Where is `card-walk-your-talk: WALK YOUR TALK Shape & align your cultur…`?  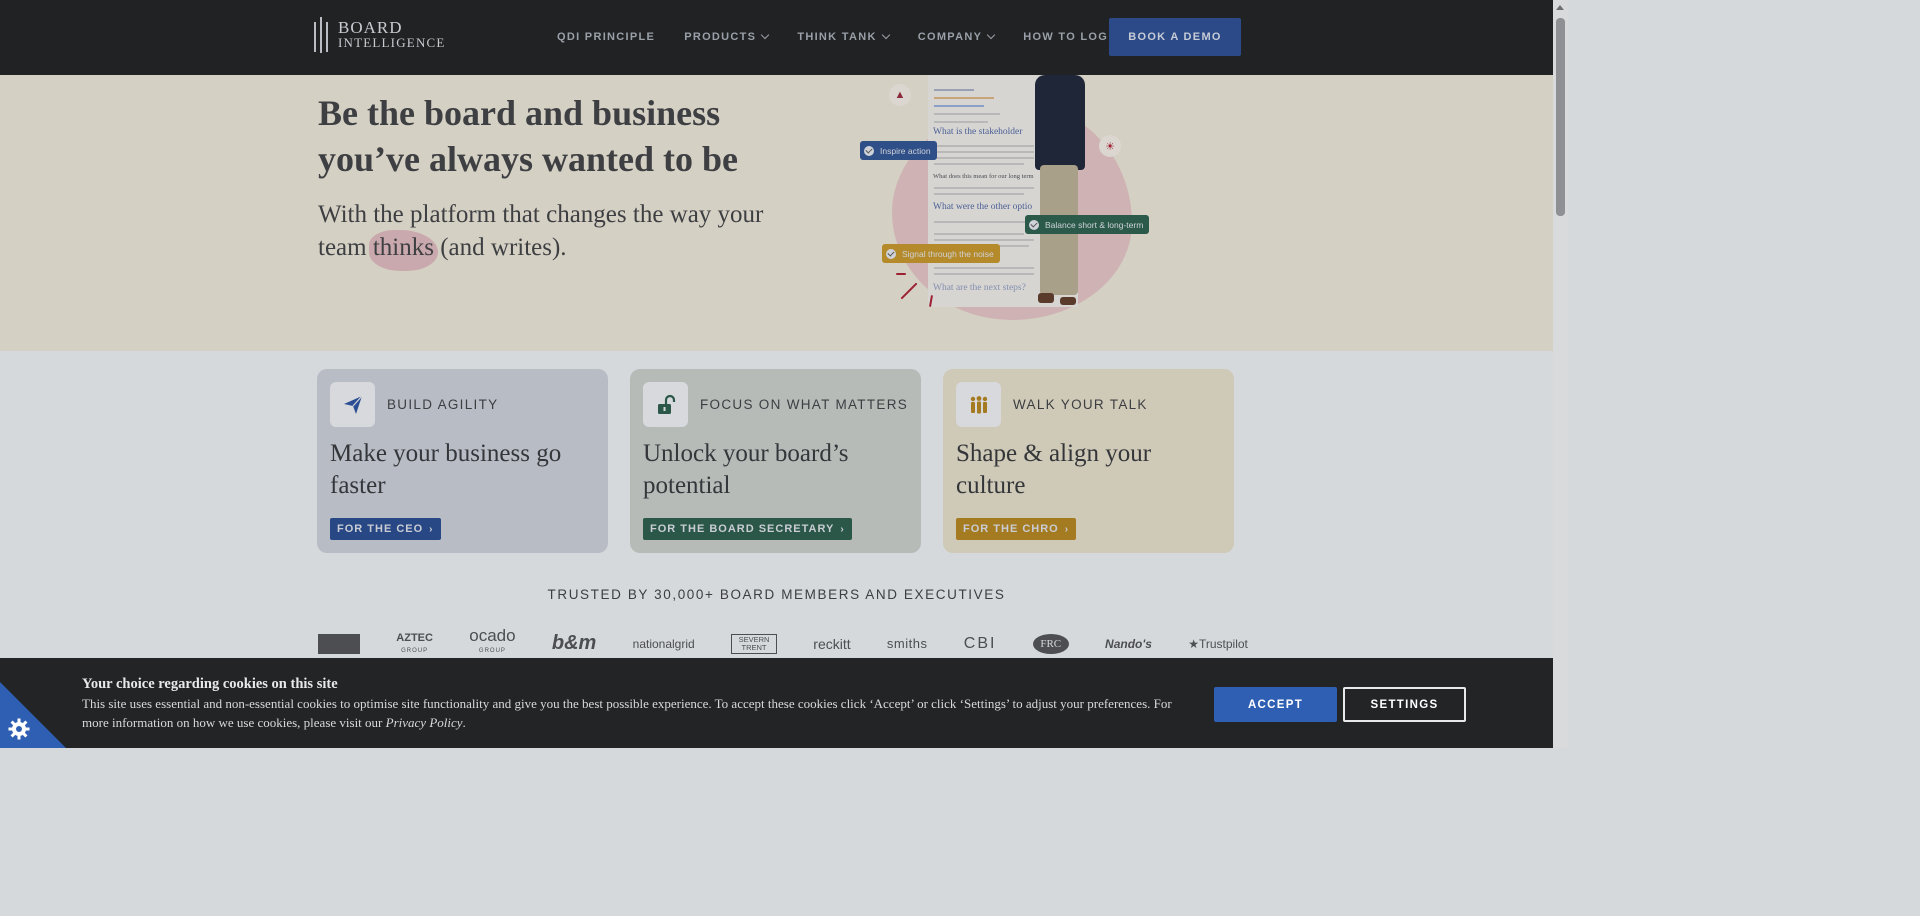
card-walk-your-talk: WALK YOUR TALK Shape & align your cultur… is located at coordinates (1088, 461).